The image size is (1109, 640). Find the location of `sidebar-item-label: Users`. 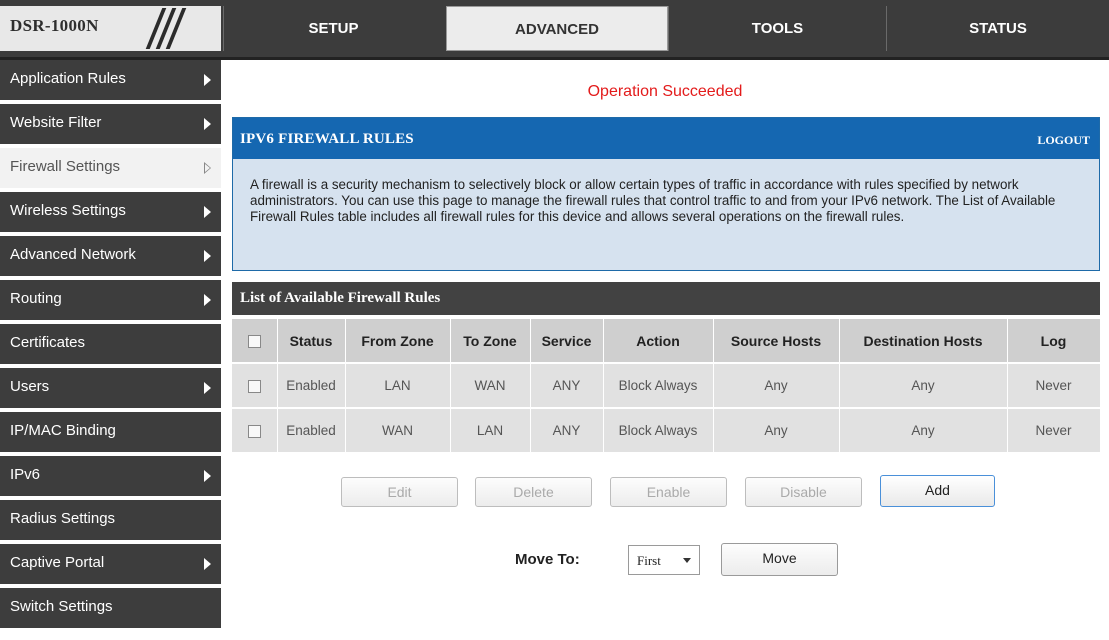

sidebar-item-label: Users is located at coordinates (30, 386).